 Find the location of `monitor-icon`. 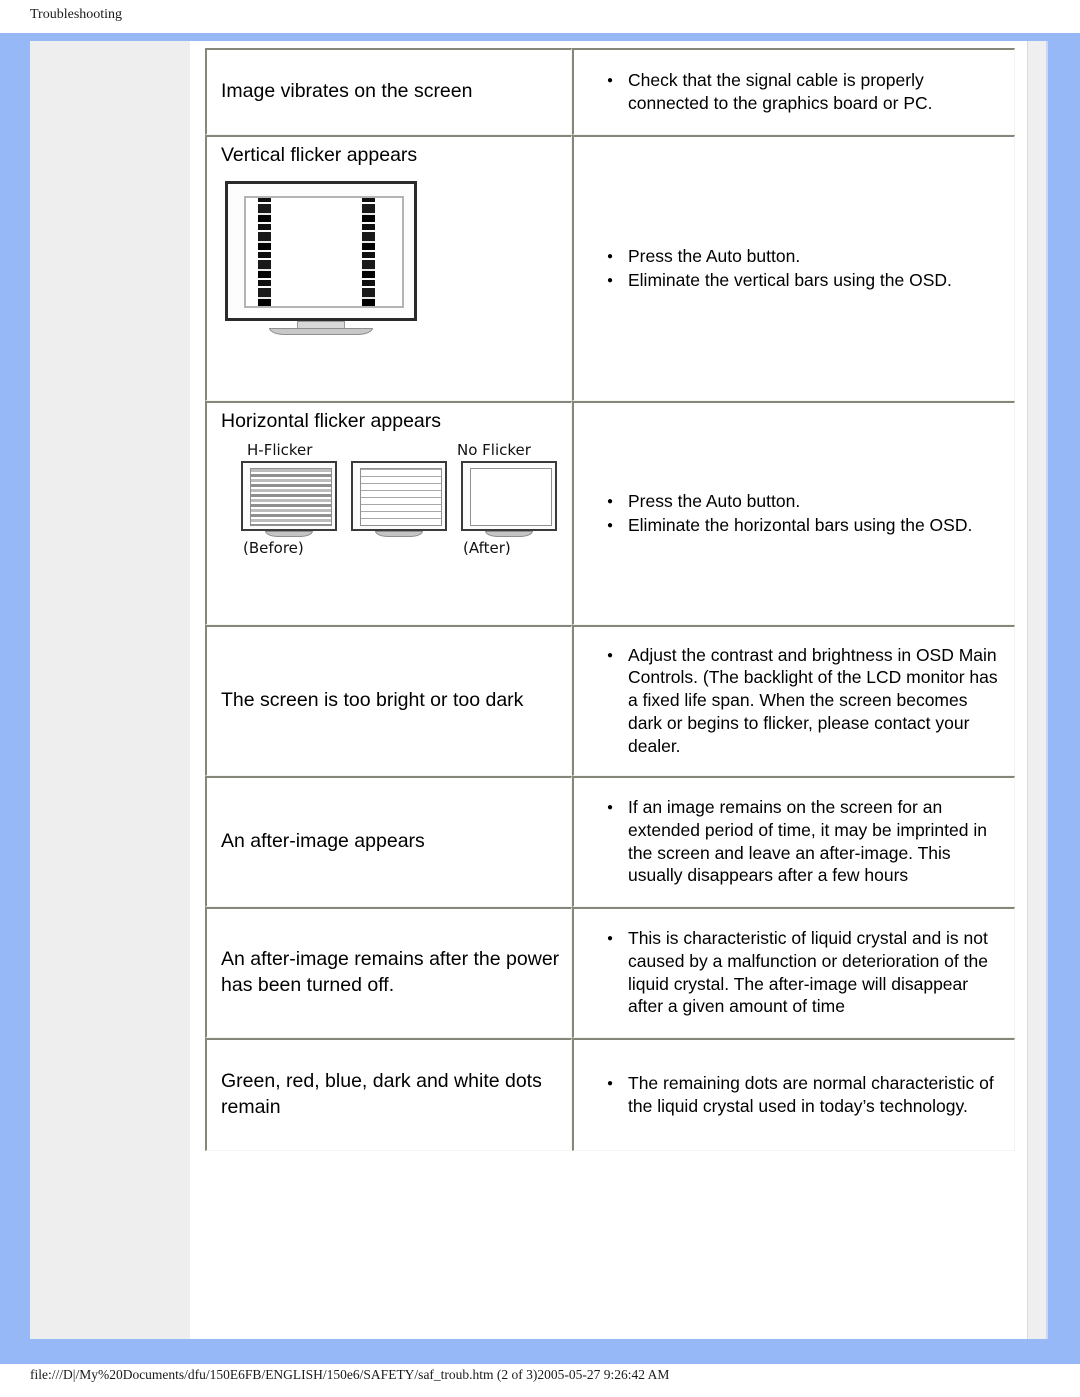

monitor-icon is located at coordinates (323, 259).